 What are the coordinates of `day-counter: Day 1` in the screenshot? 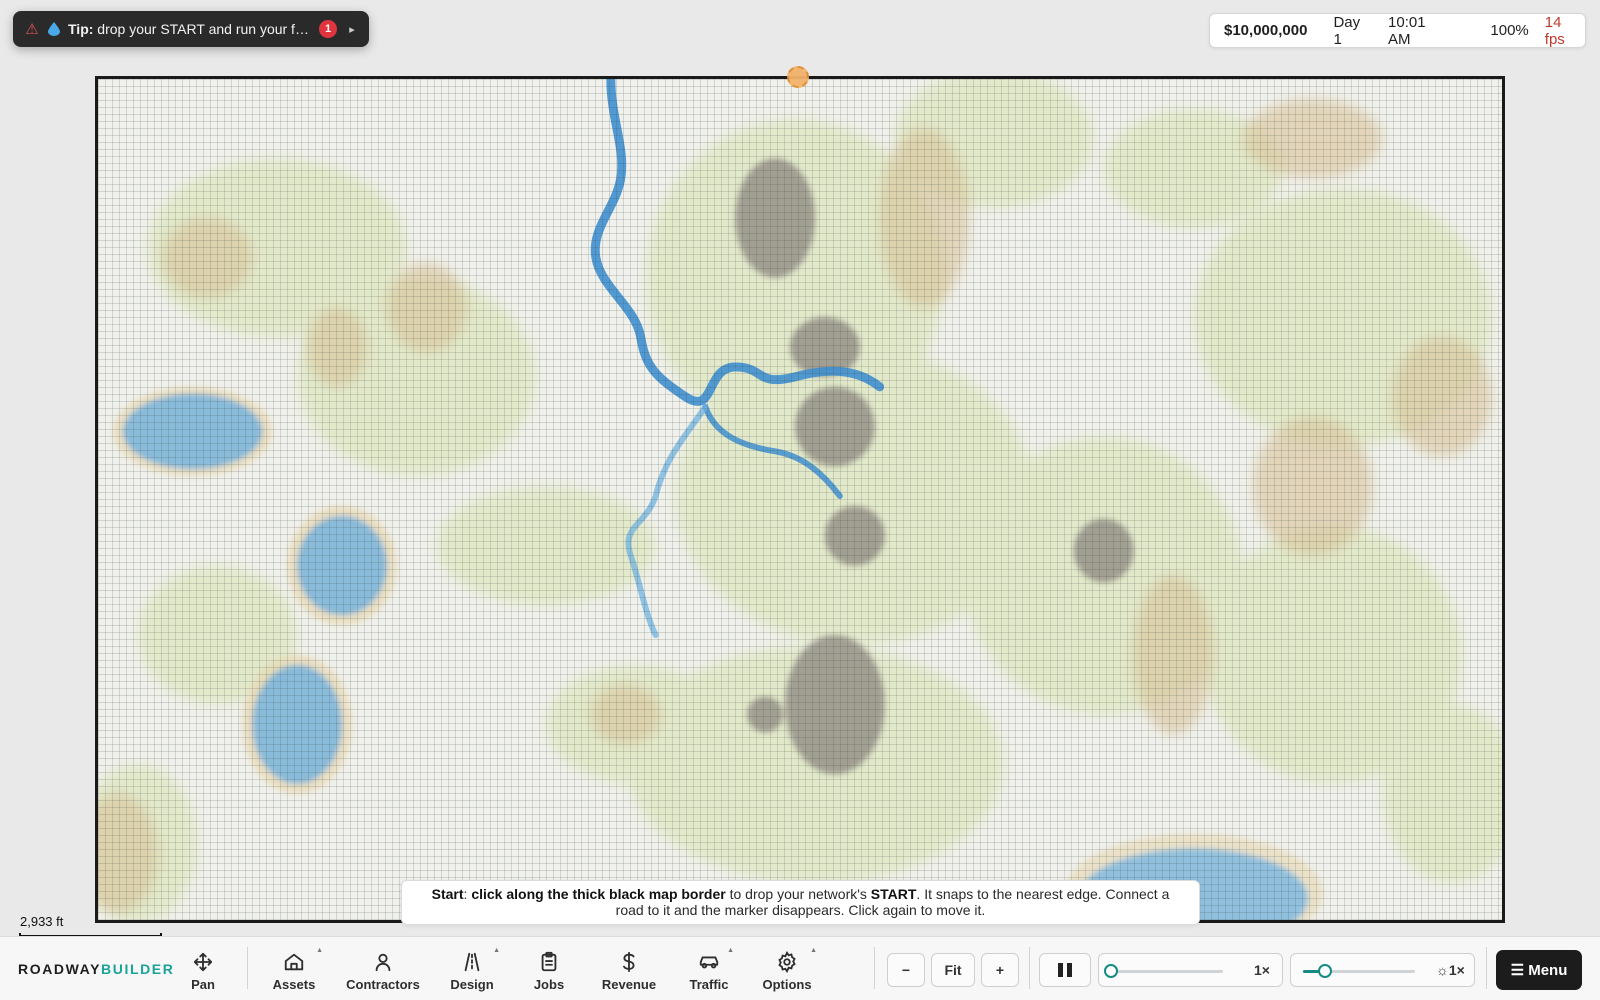 It's located at (1347, 30).